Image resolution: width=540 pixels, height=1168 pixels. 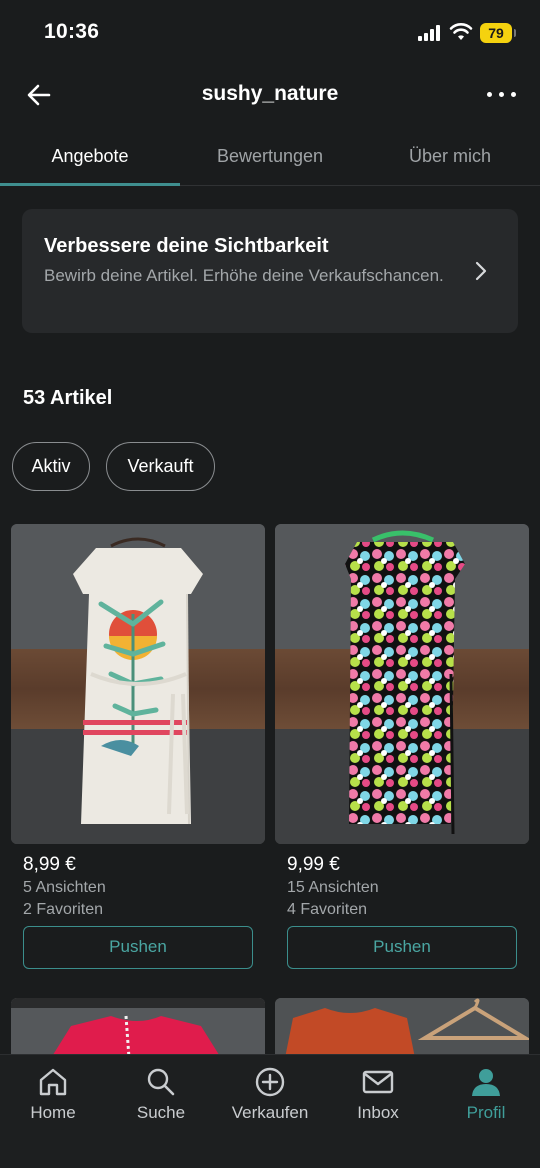 What do you see at coordinates (138, 684) in the screenshot?
I see `item-photo-white-dress` at bounding box center [138, 684].